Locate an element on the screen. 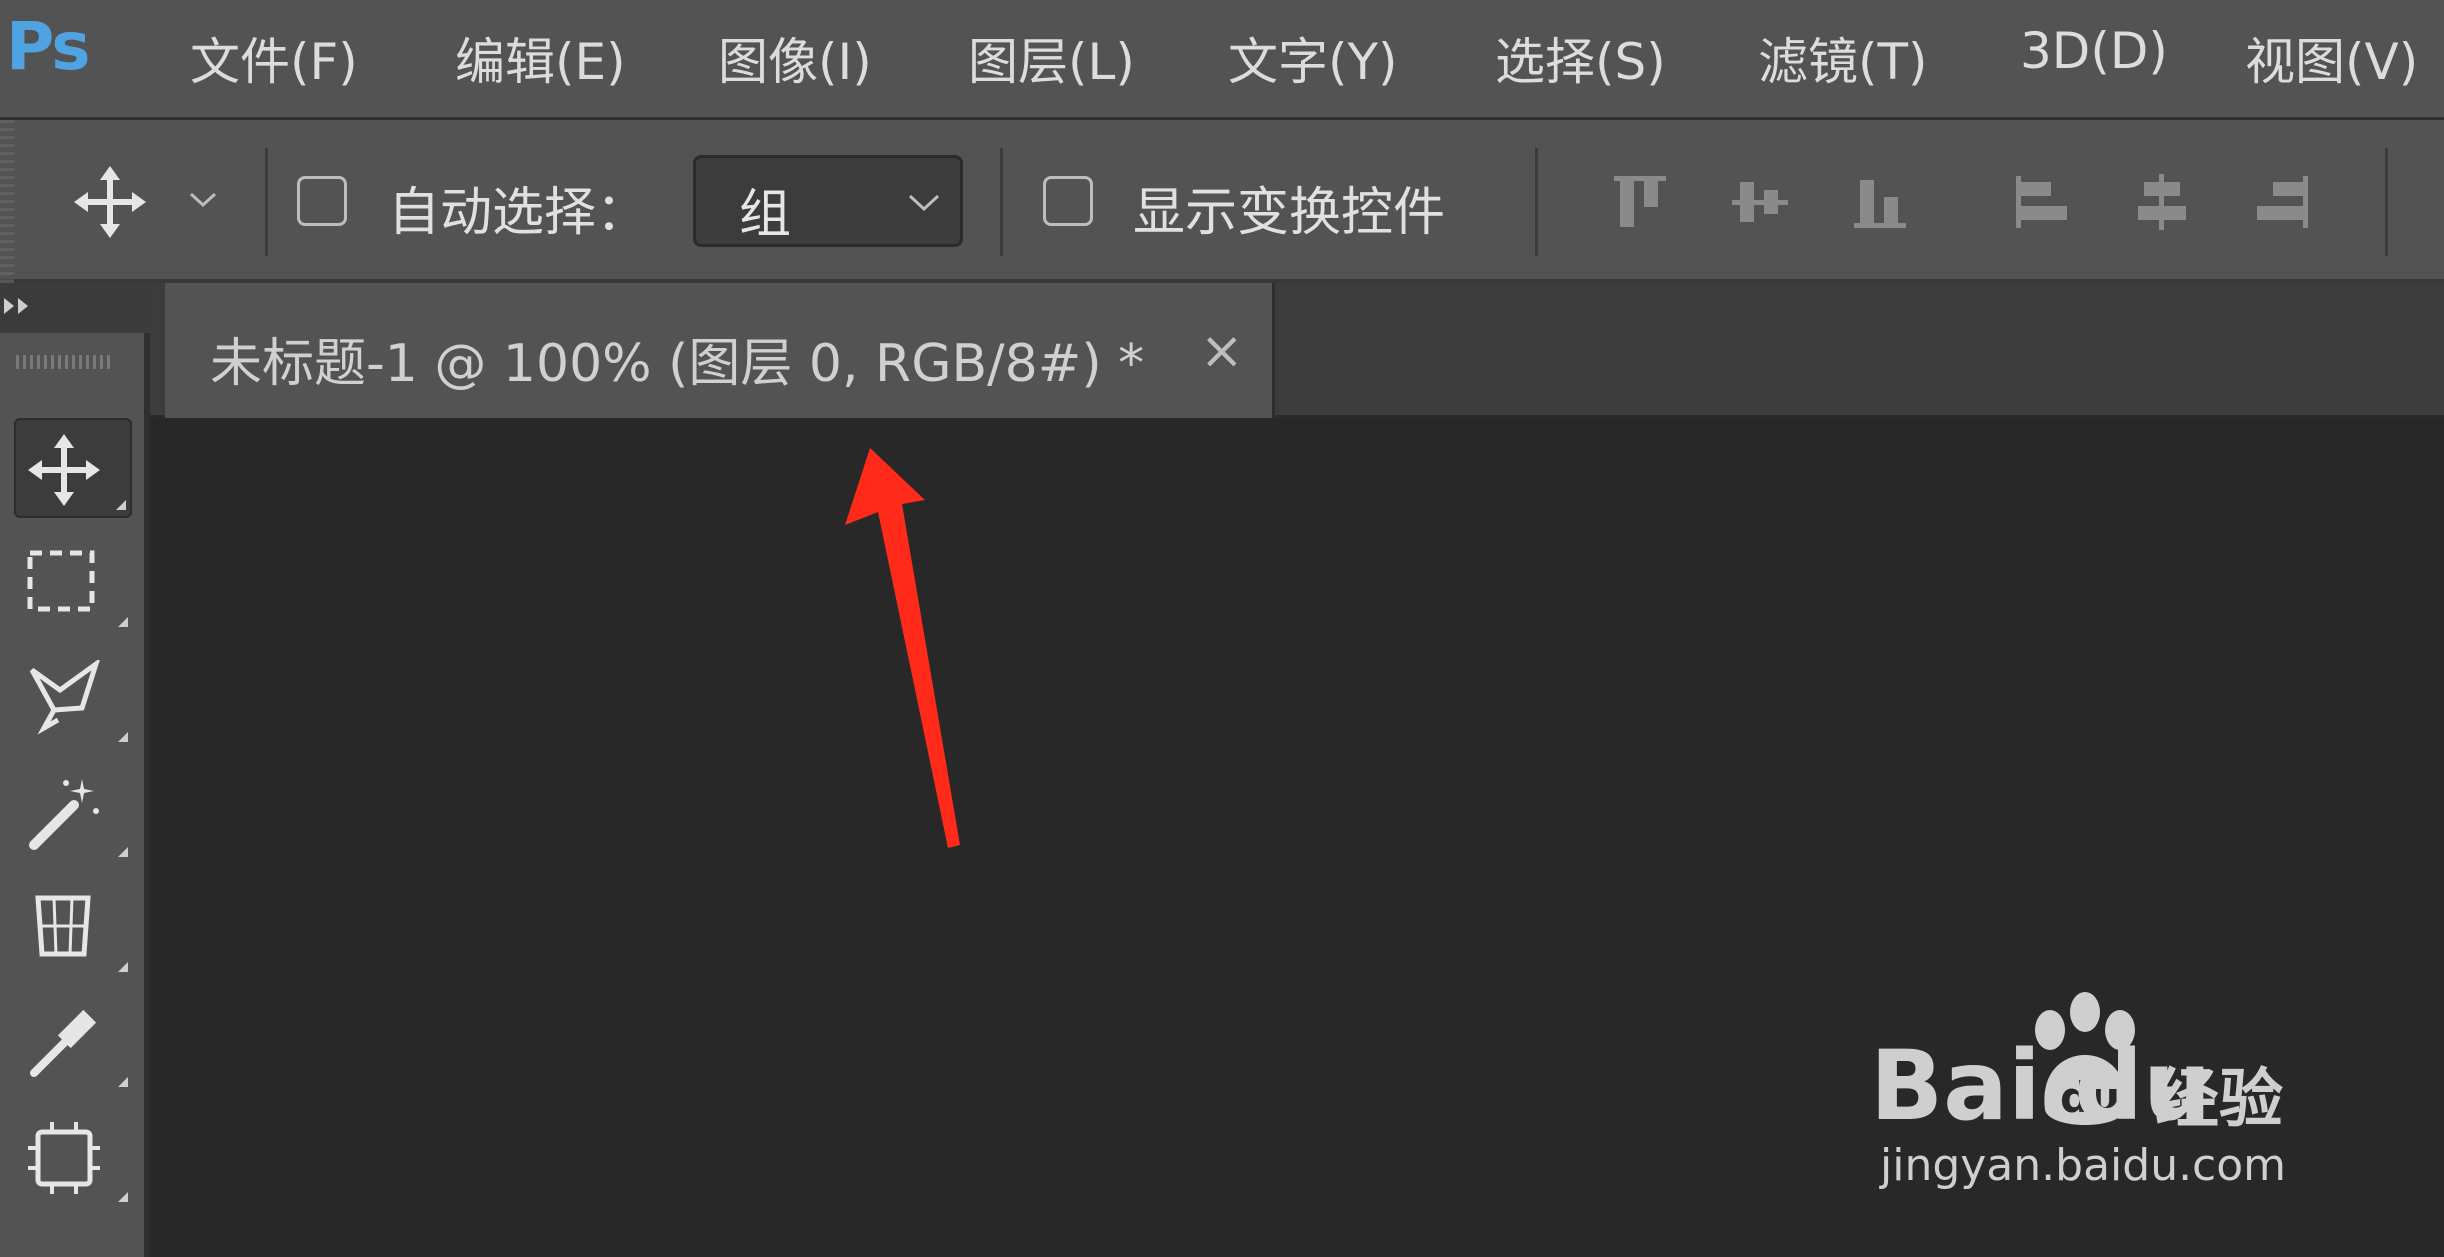 The height and width of the screenshot is (1257, 2444). menu-select: 选择(S) is located at coordinates (1580, 58).